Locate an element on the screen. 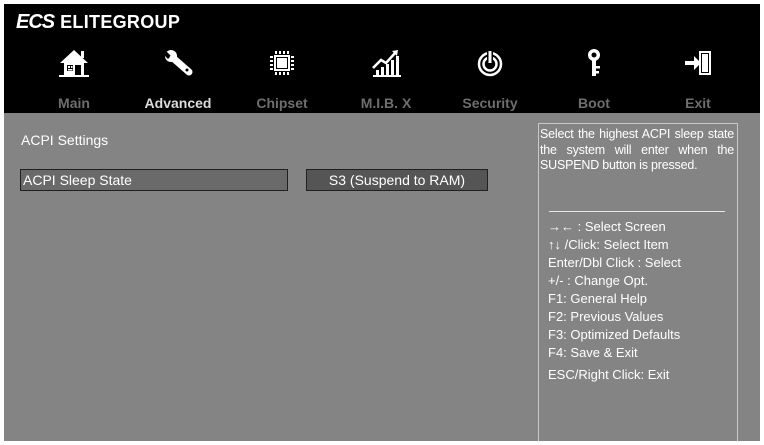 The image size is (764, 445). tab-boot: Boot is located at coordinates (594, 78).